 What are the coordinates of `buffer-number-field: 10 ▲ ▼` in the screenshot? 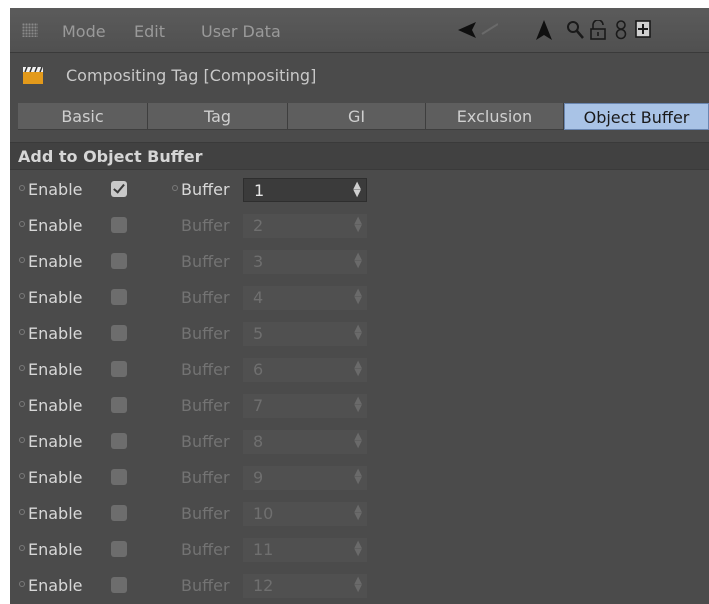 It's located at (305, 514).